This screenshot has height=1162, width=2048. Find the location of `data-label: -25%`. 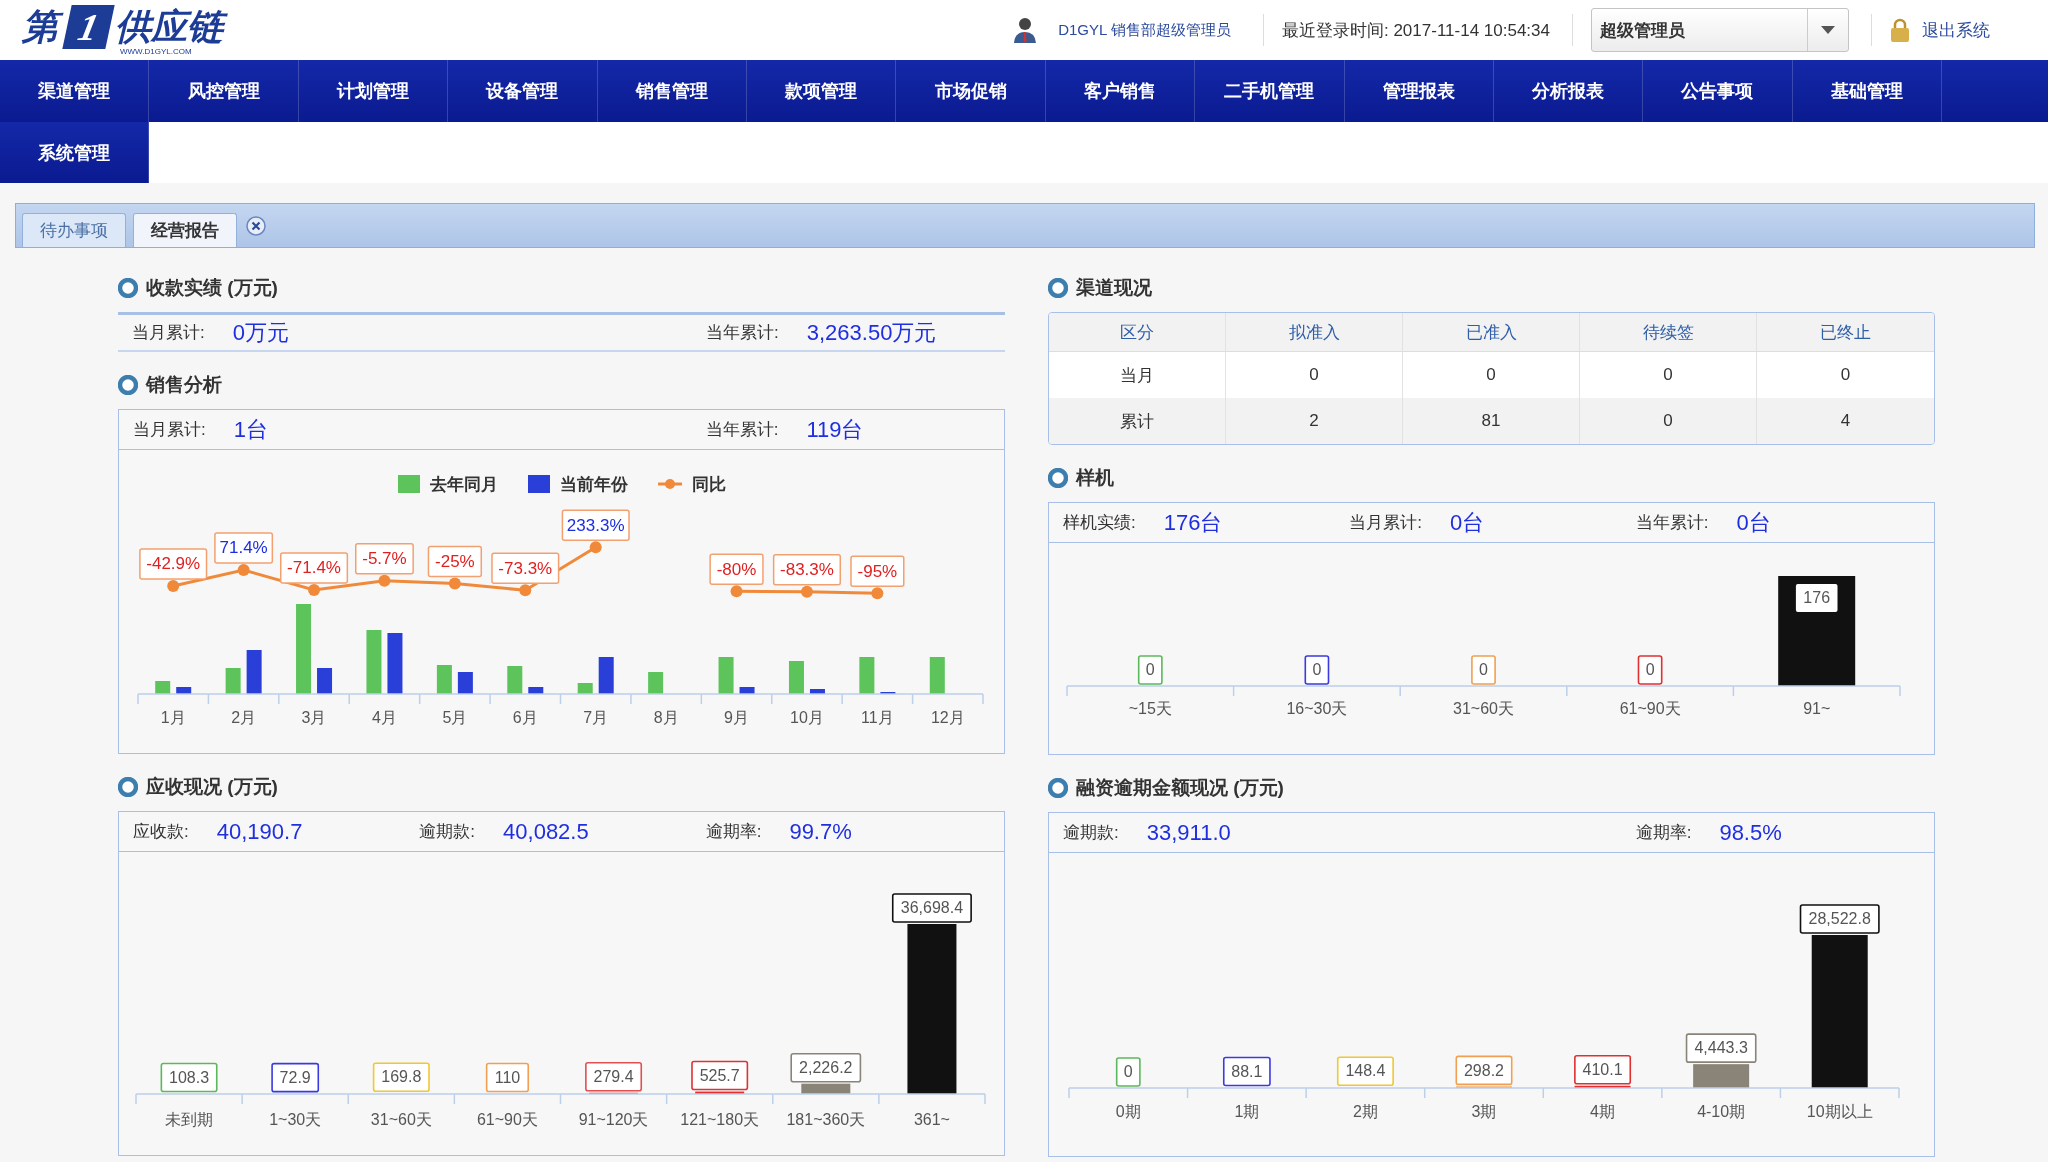

data-label: -25% is located at coordinates (455, 561).